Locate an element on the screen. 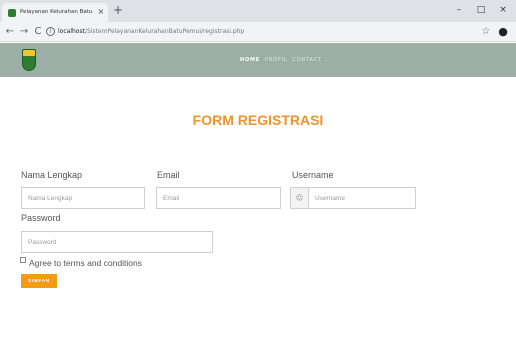  back-button: ← is located at coordinates (10, 32).